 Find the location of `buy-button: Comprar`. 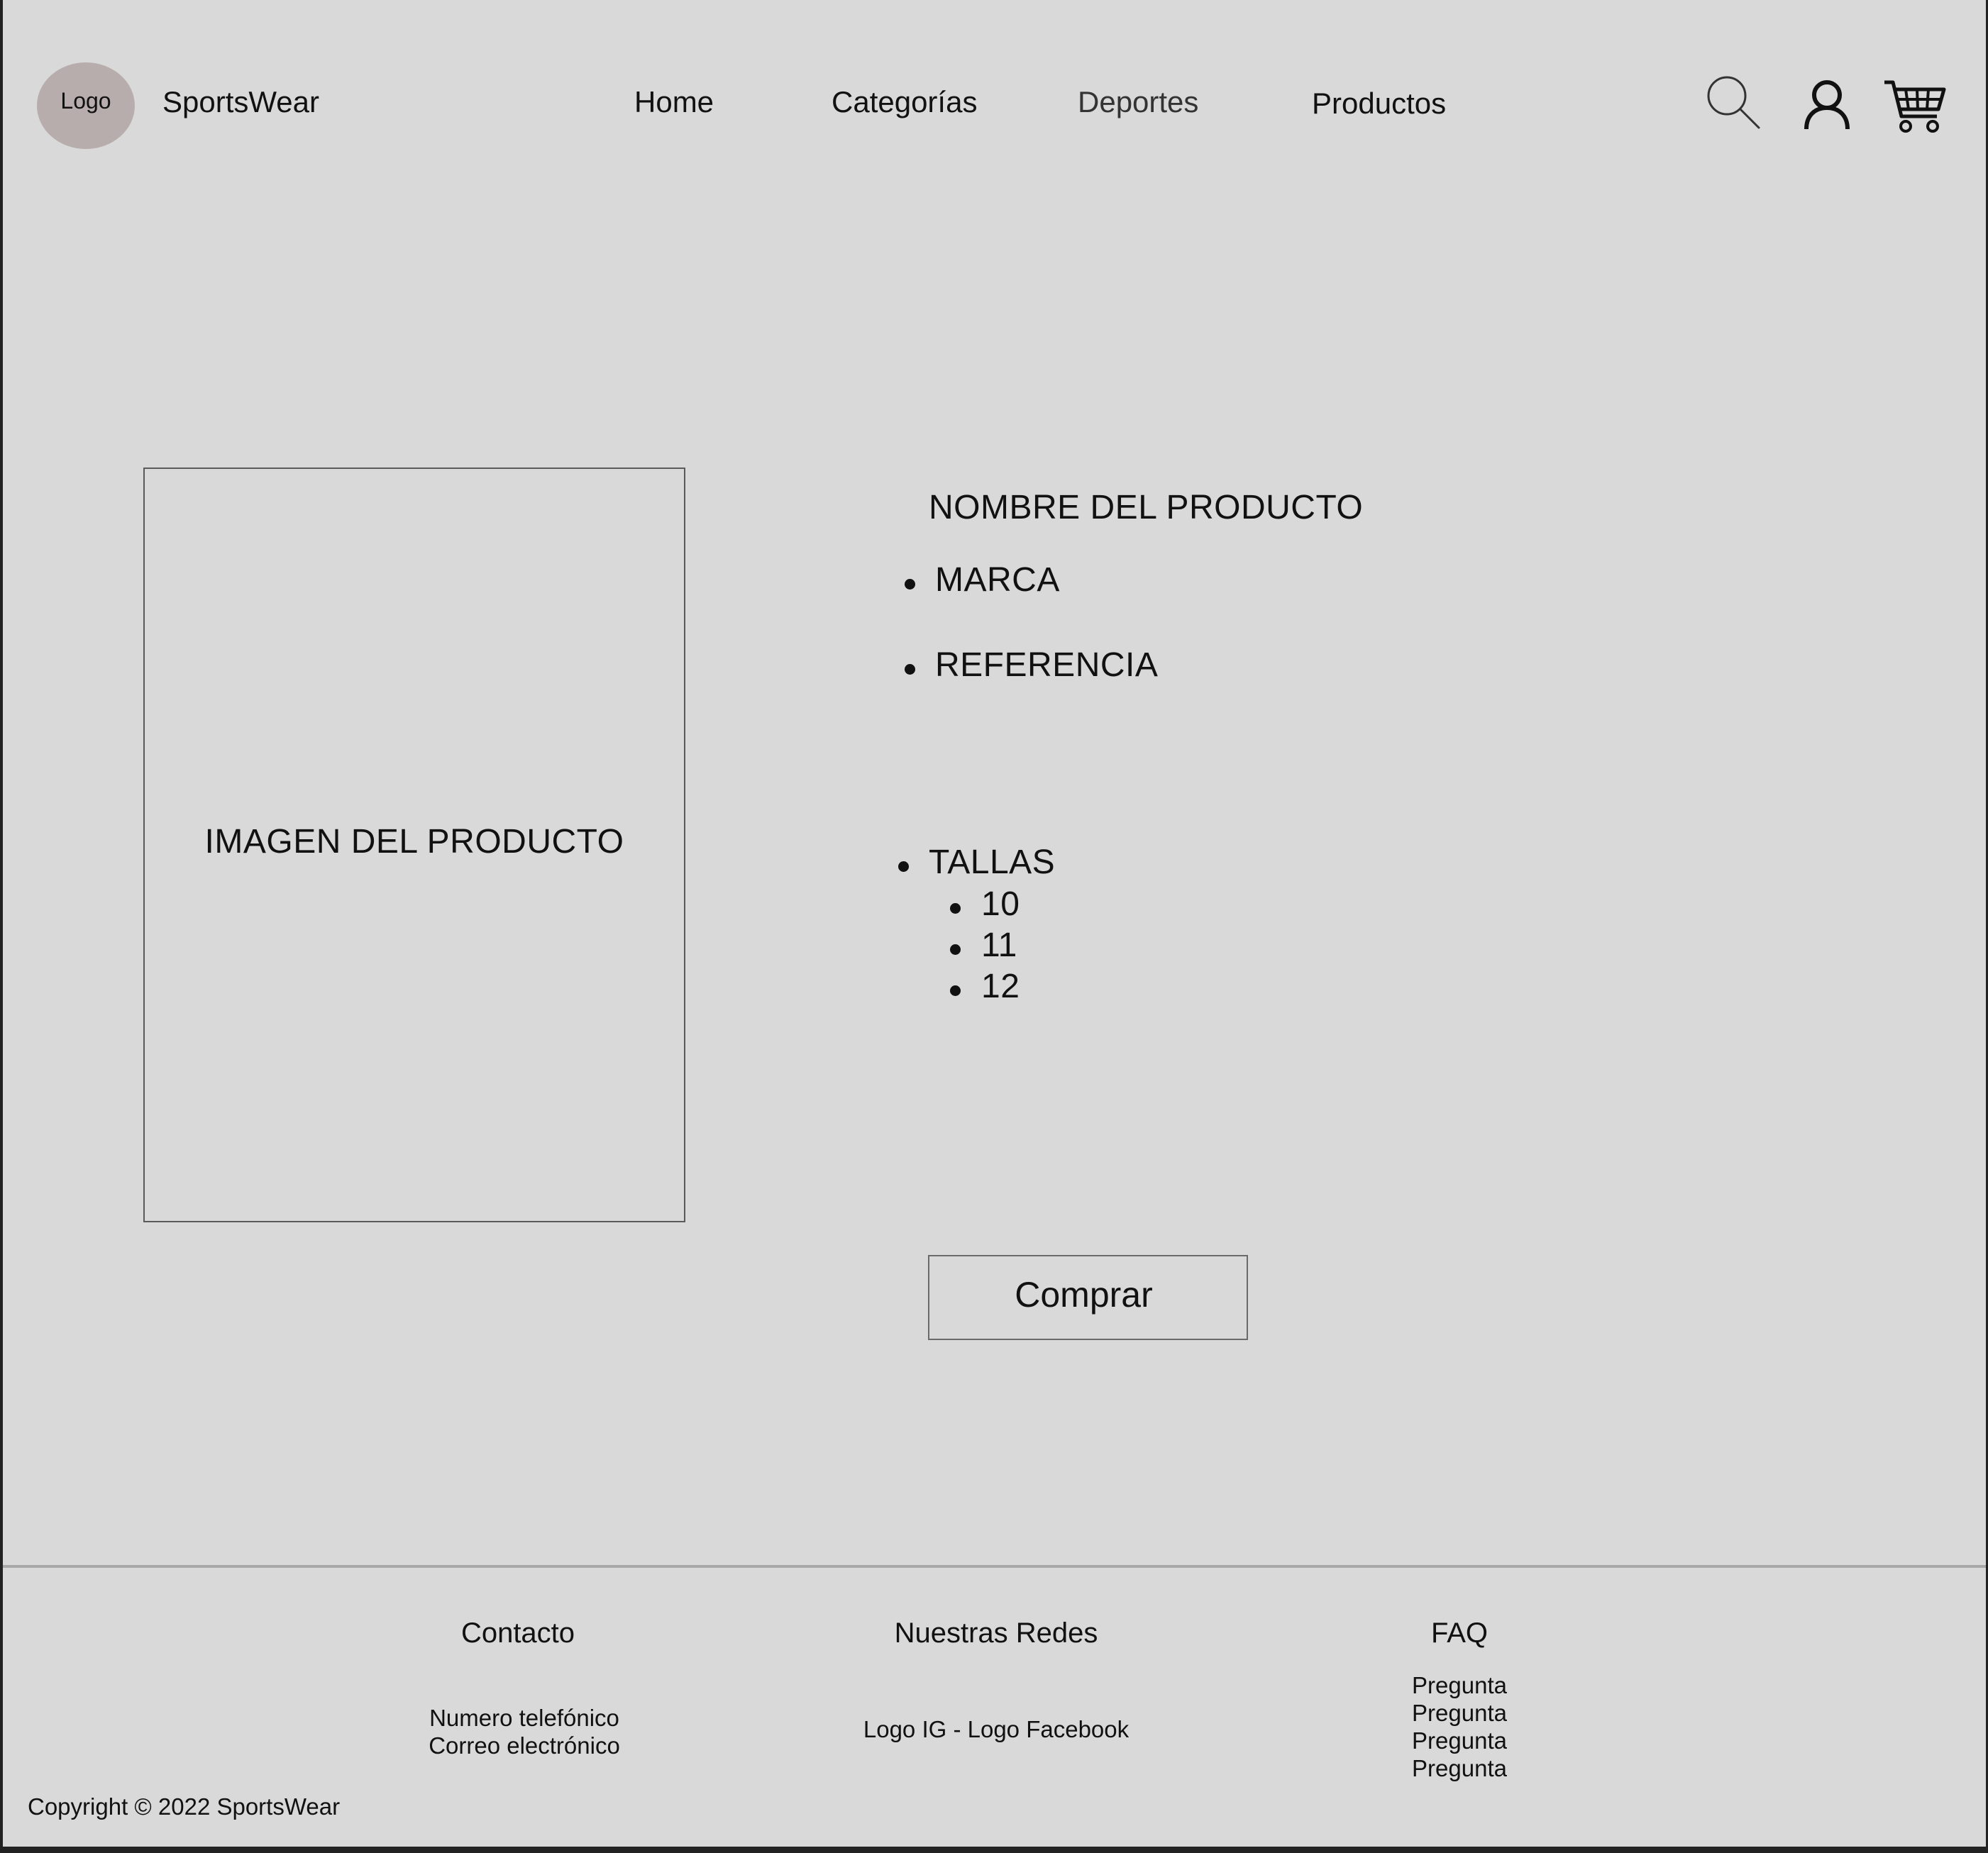

buy-button: Comprar is located at coordinates (1088, 1297).